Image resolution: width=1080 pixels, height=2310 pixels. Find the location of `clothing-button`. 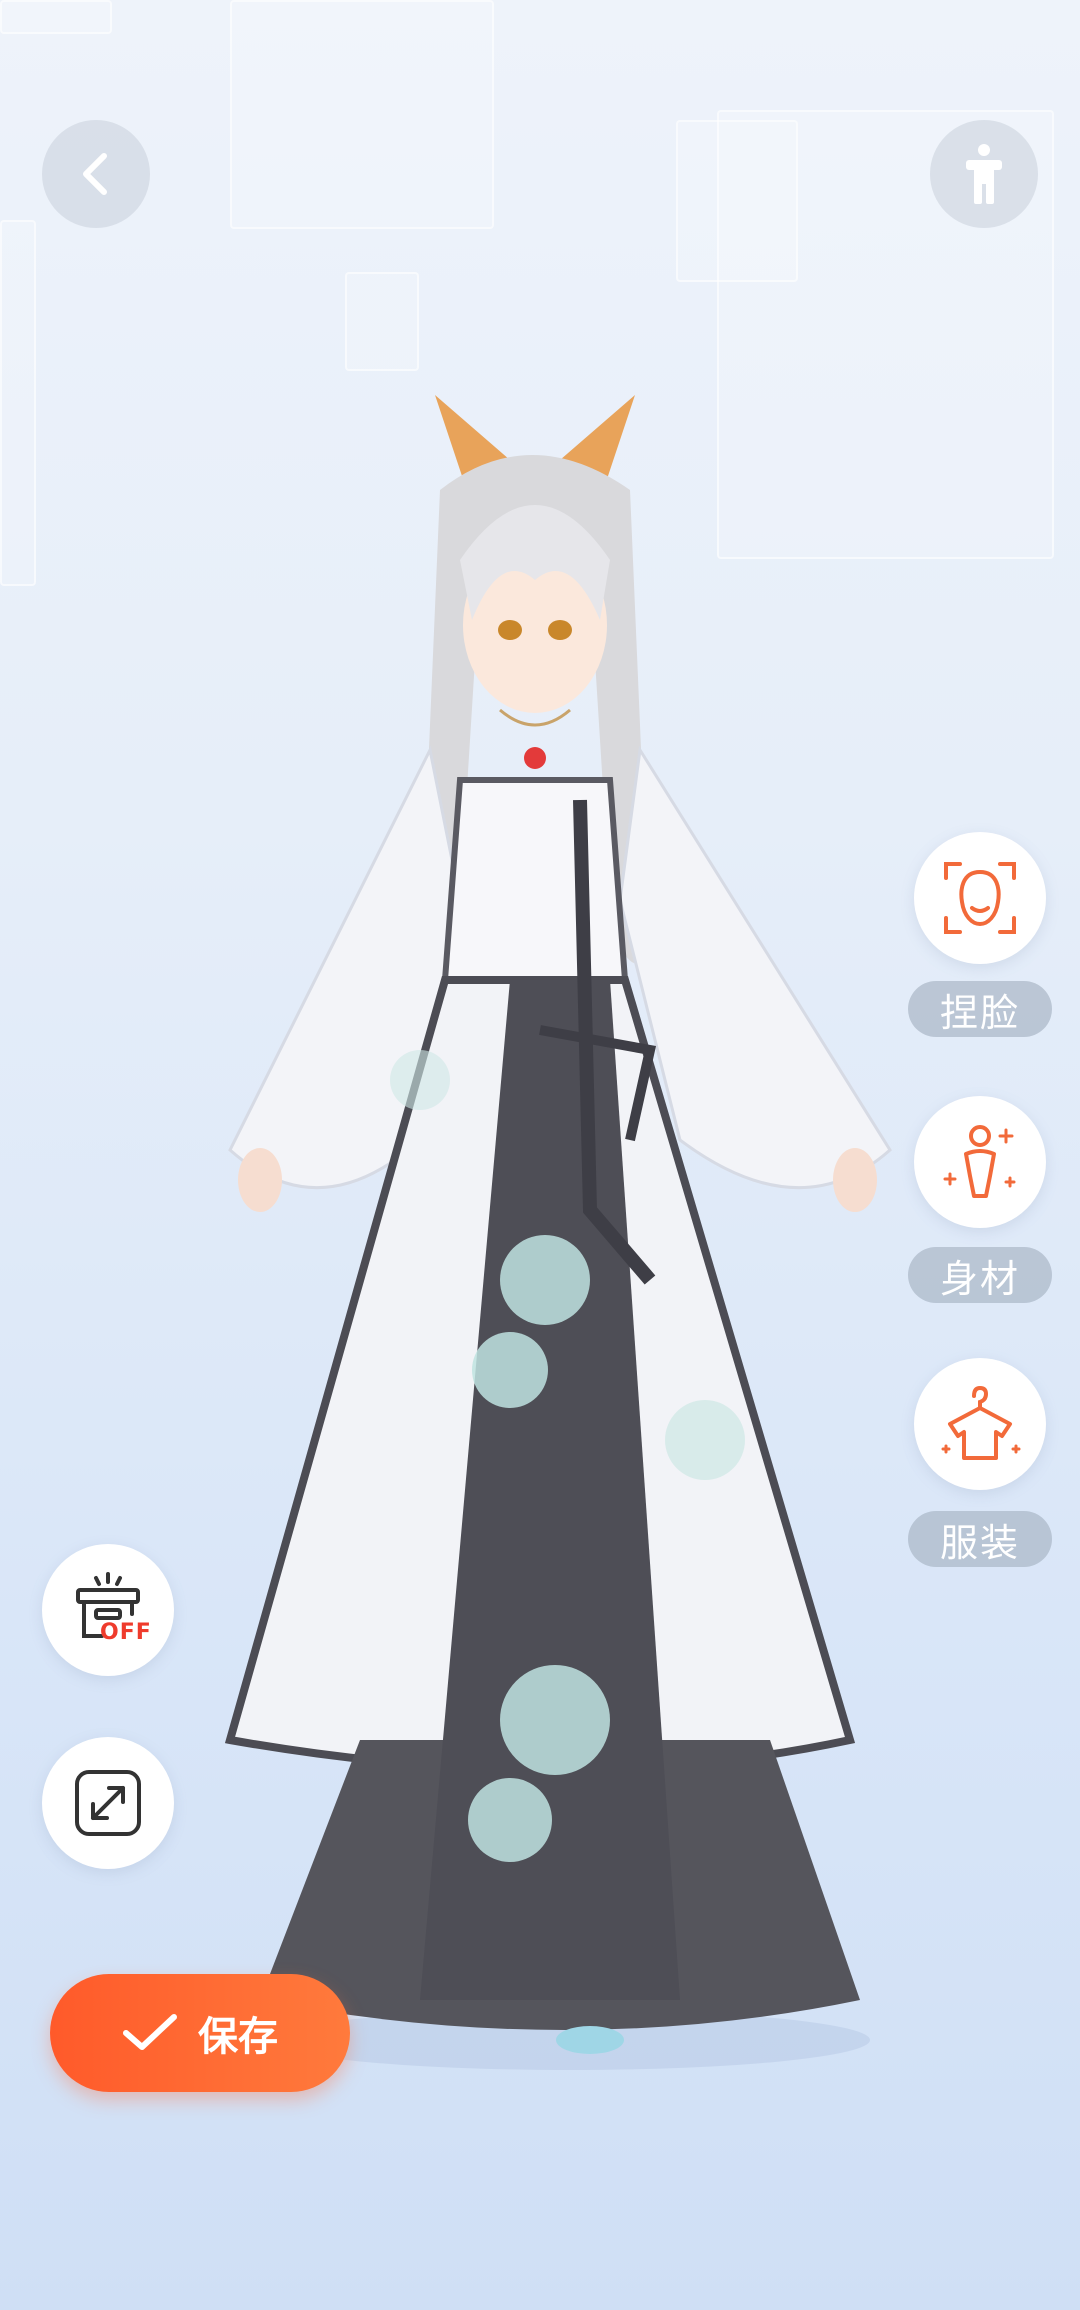

clothing-button is located at coordinates (980, 1424).